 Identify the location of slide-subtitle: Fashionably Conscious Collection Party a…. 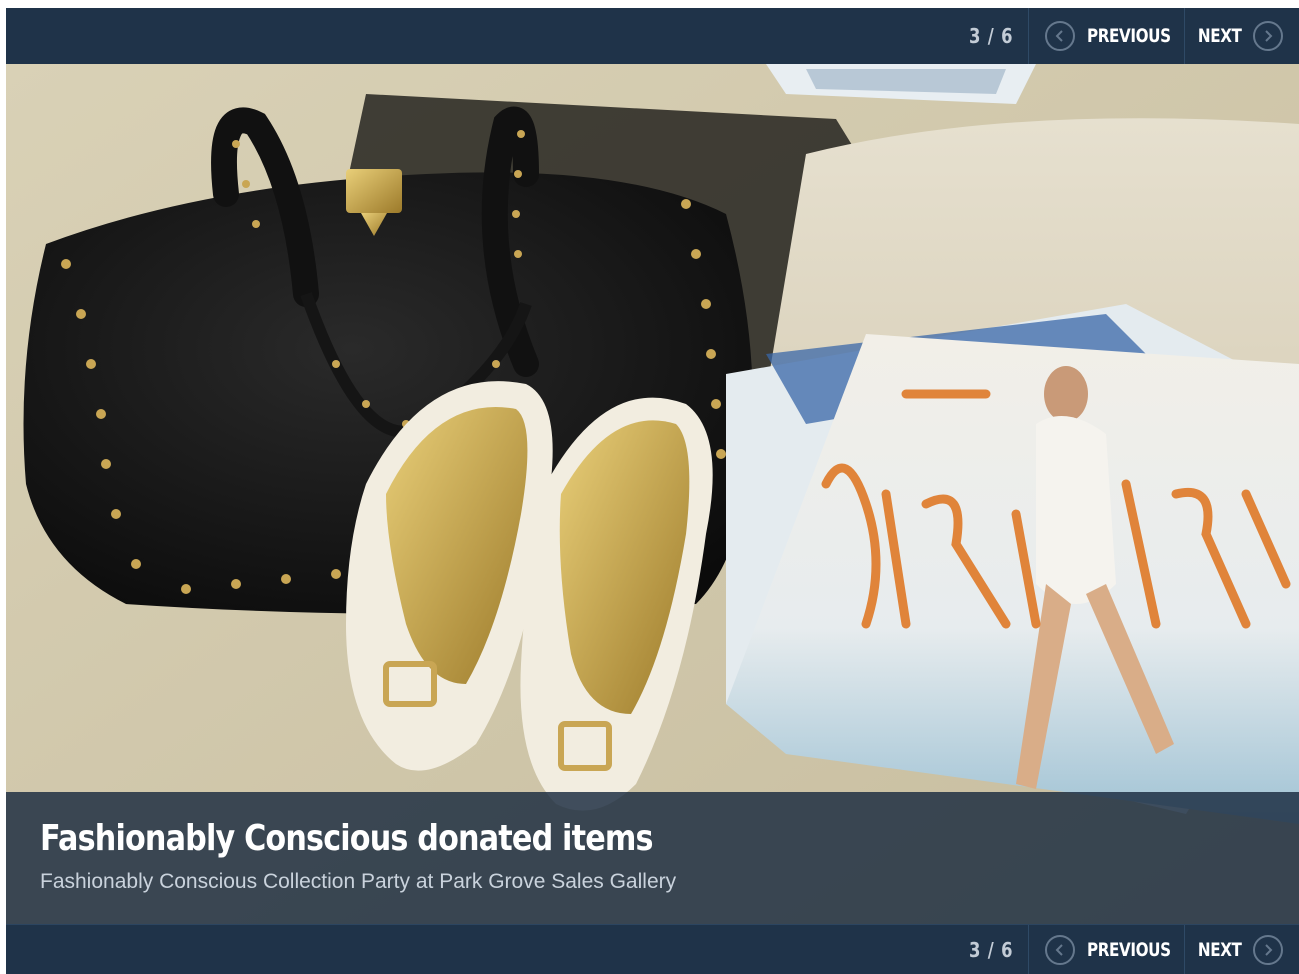
(358, 881).